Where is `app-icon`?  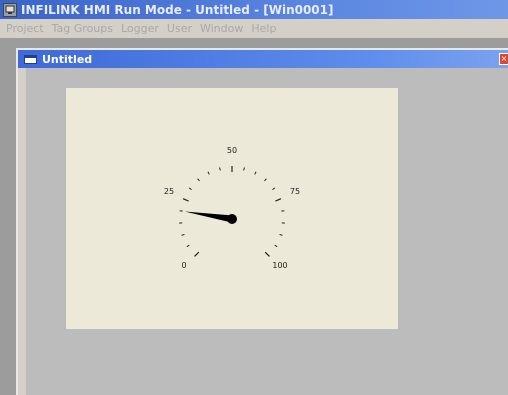
app-icon is located at coordinates (10, 9).